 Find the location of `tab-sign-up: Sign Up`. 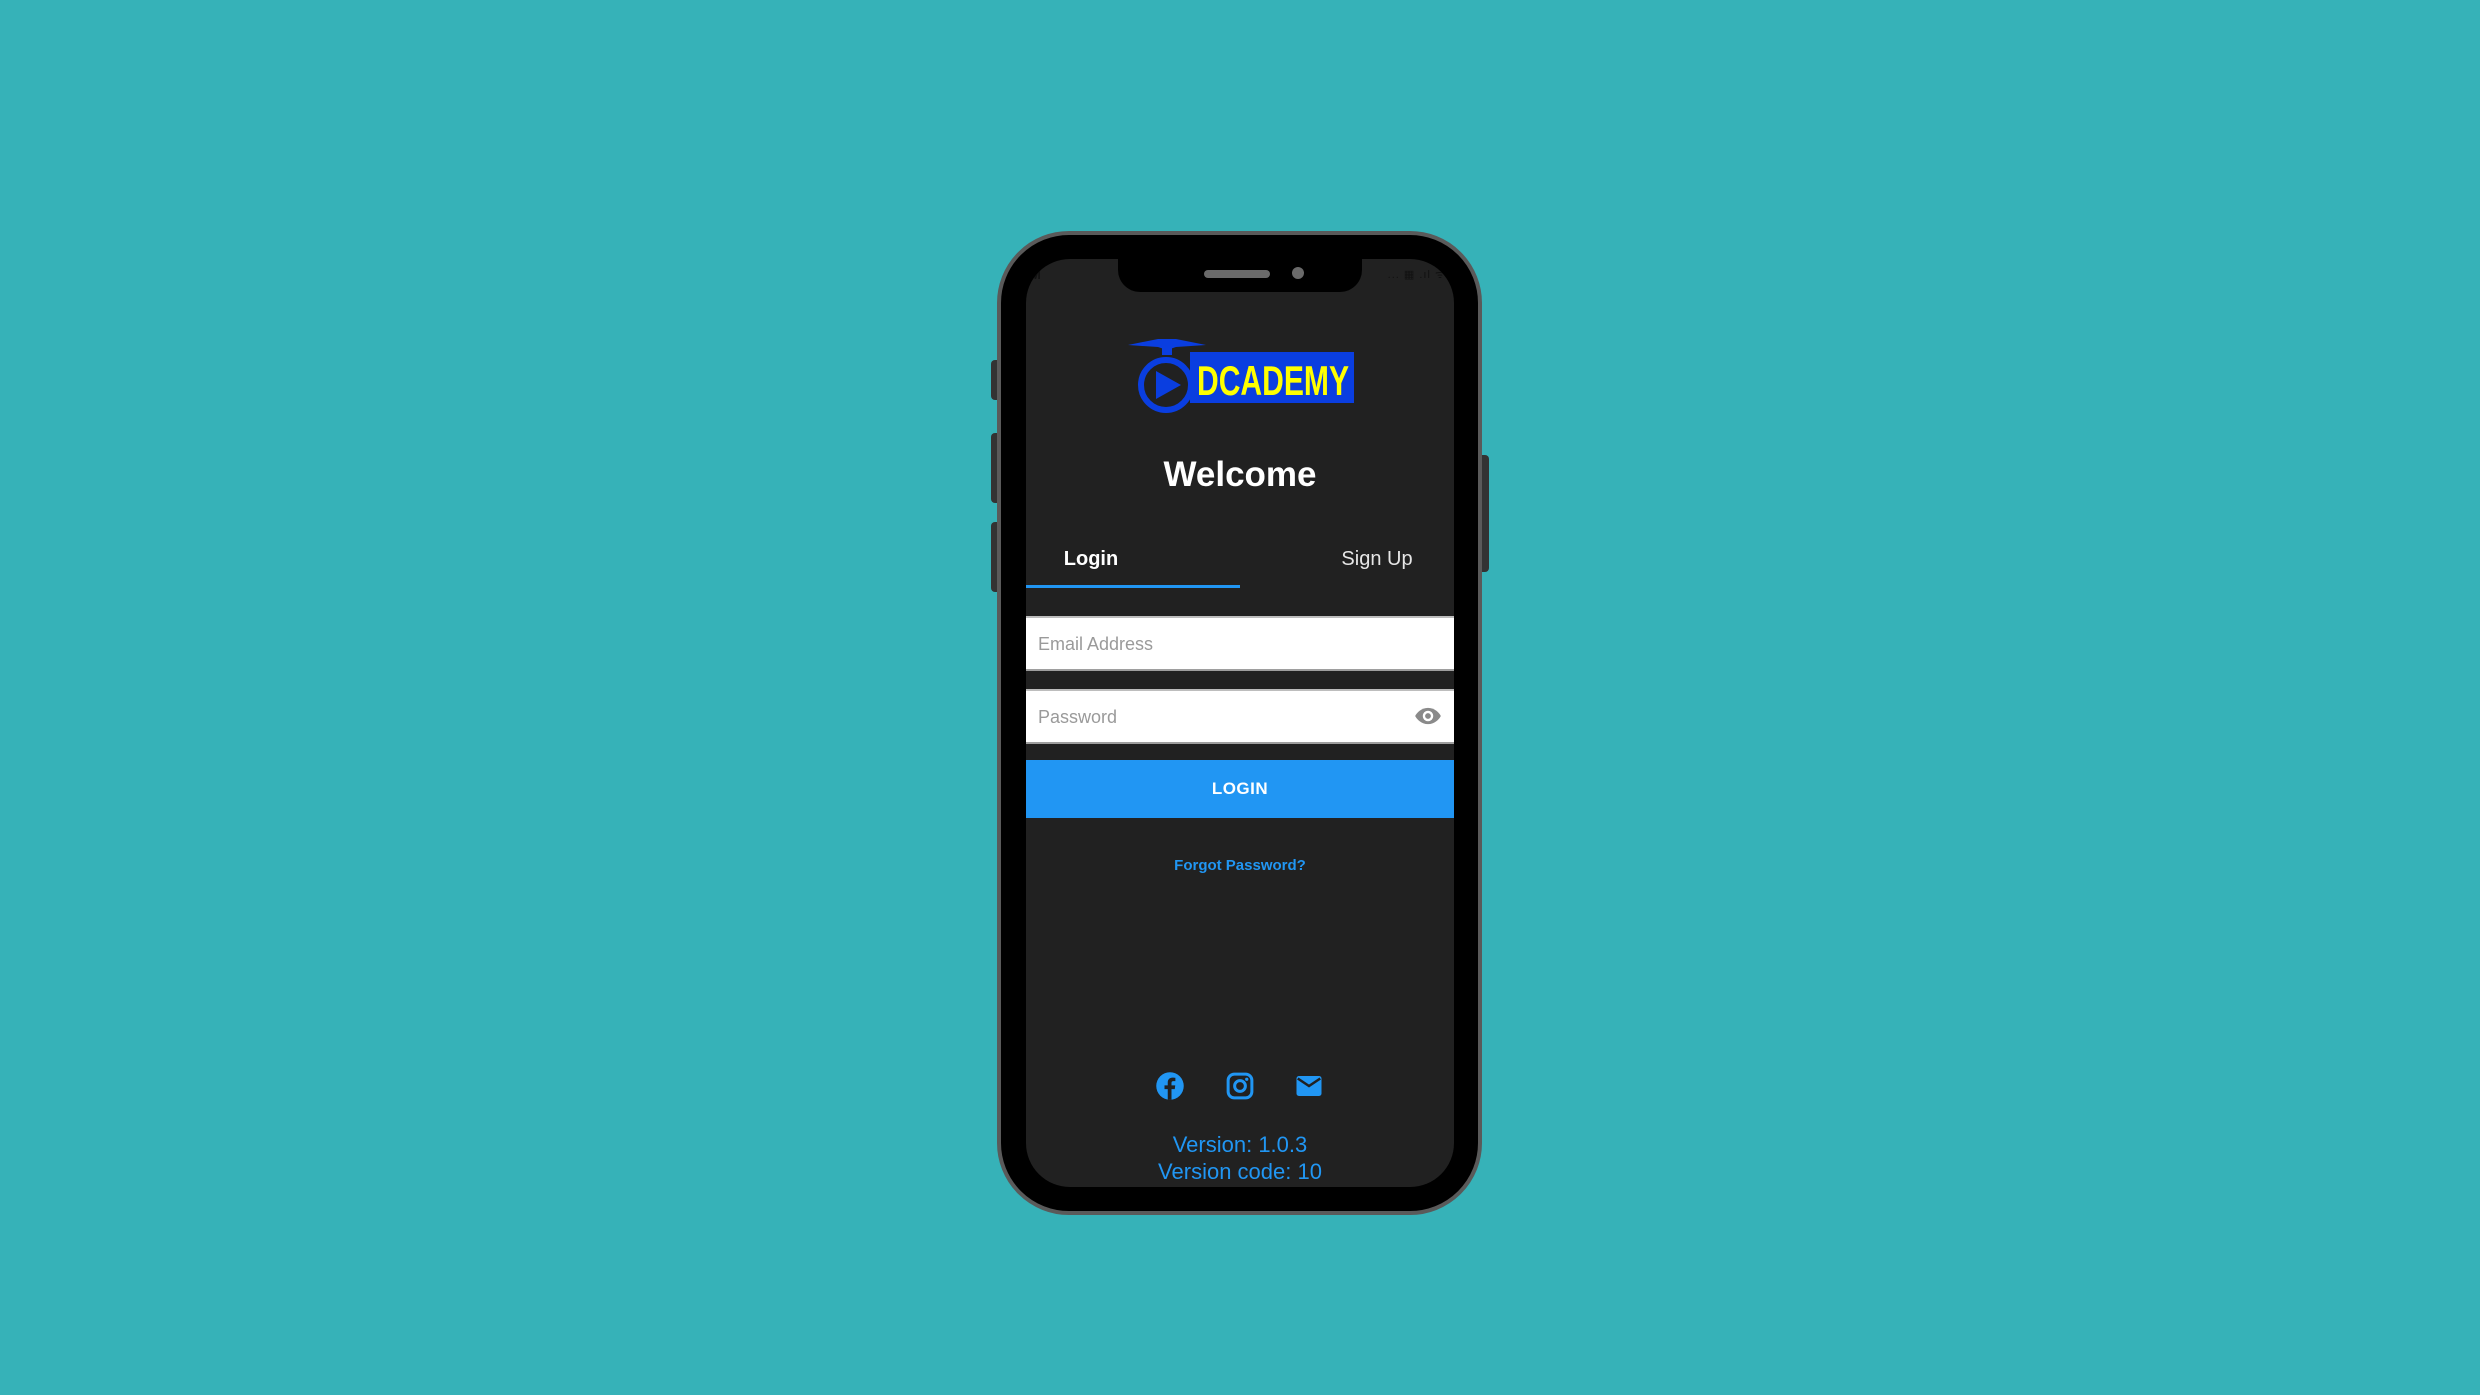

tab-sign-up: Sign Up is located at coordinates (1347, 559).